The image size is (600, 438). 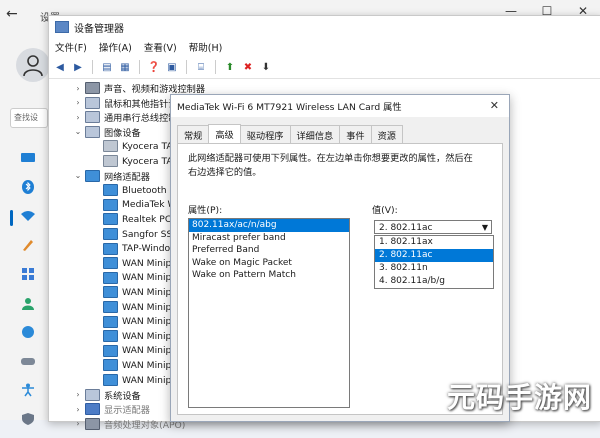 I want to click on value-option: 3. 802.11n, so click(x=434, y=268).